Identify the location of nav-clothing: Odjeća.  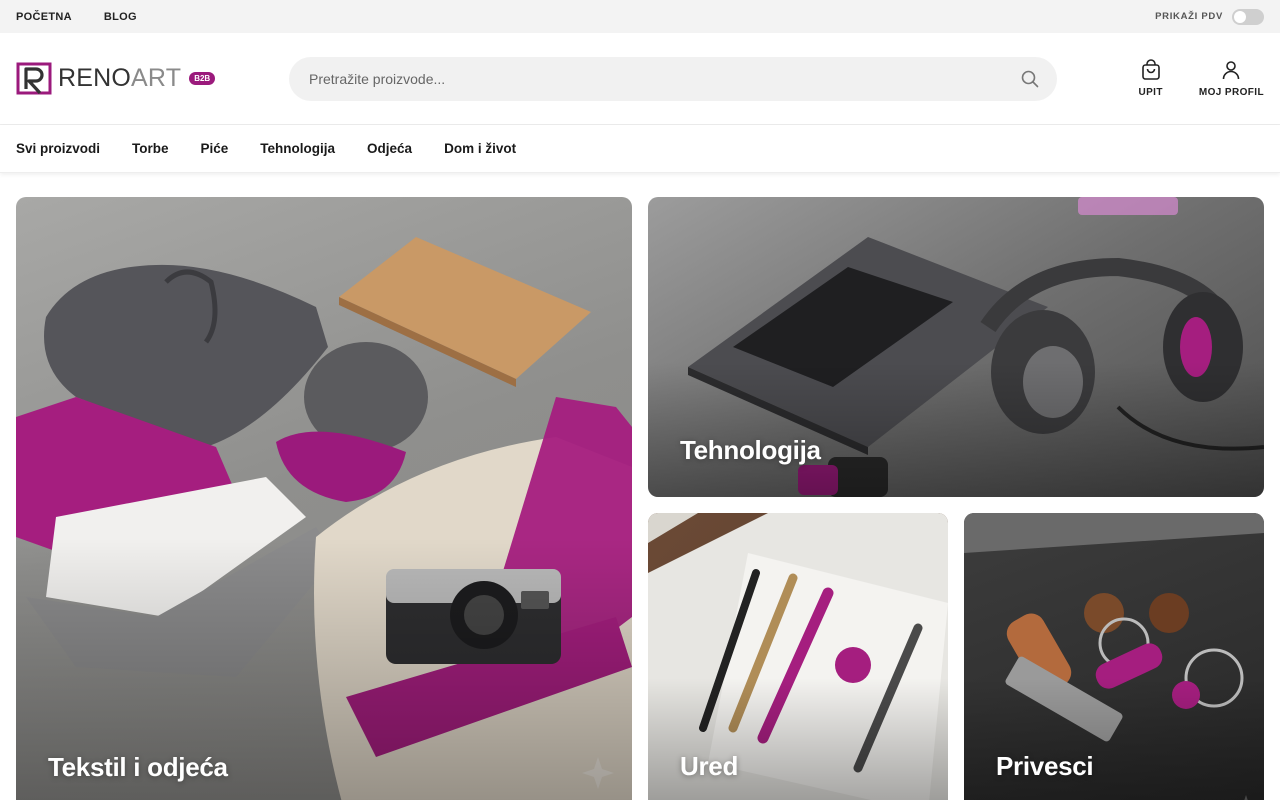
(389, 148).